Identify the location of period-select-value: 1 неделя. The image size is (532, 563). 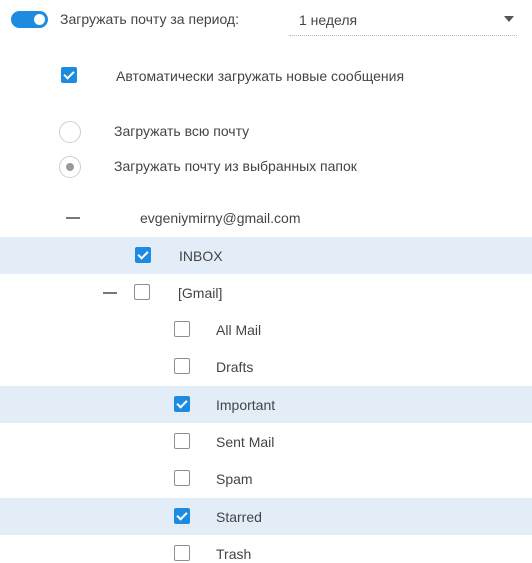
(328, 20).